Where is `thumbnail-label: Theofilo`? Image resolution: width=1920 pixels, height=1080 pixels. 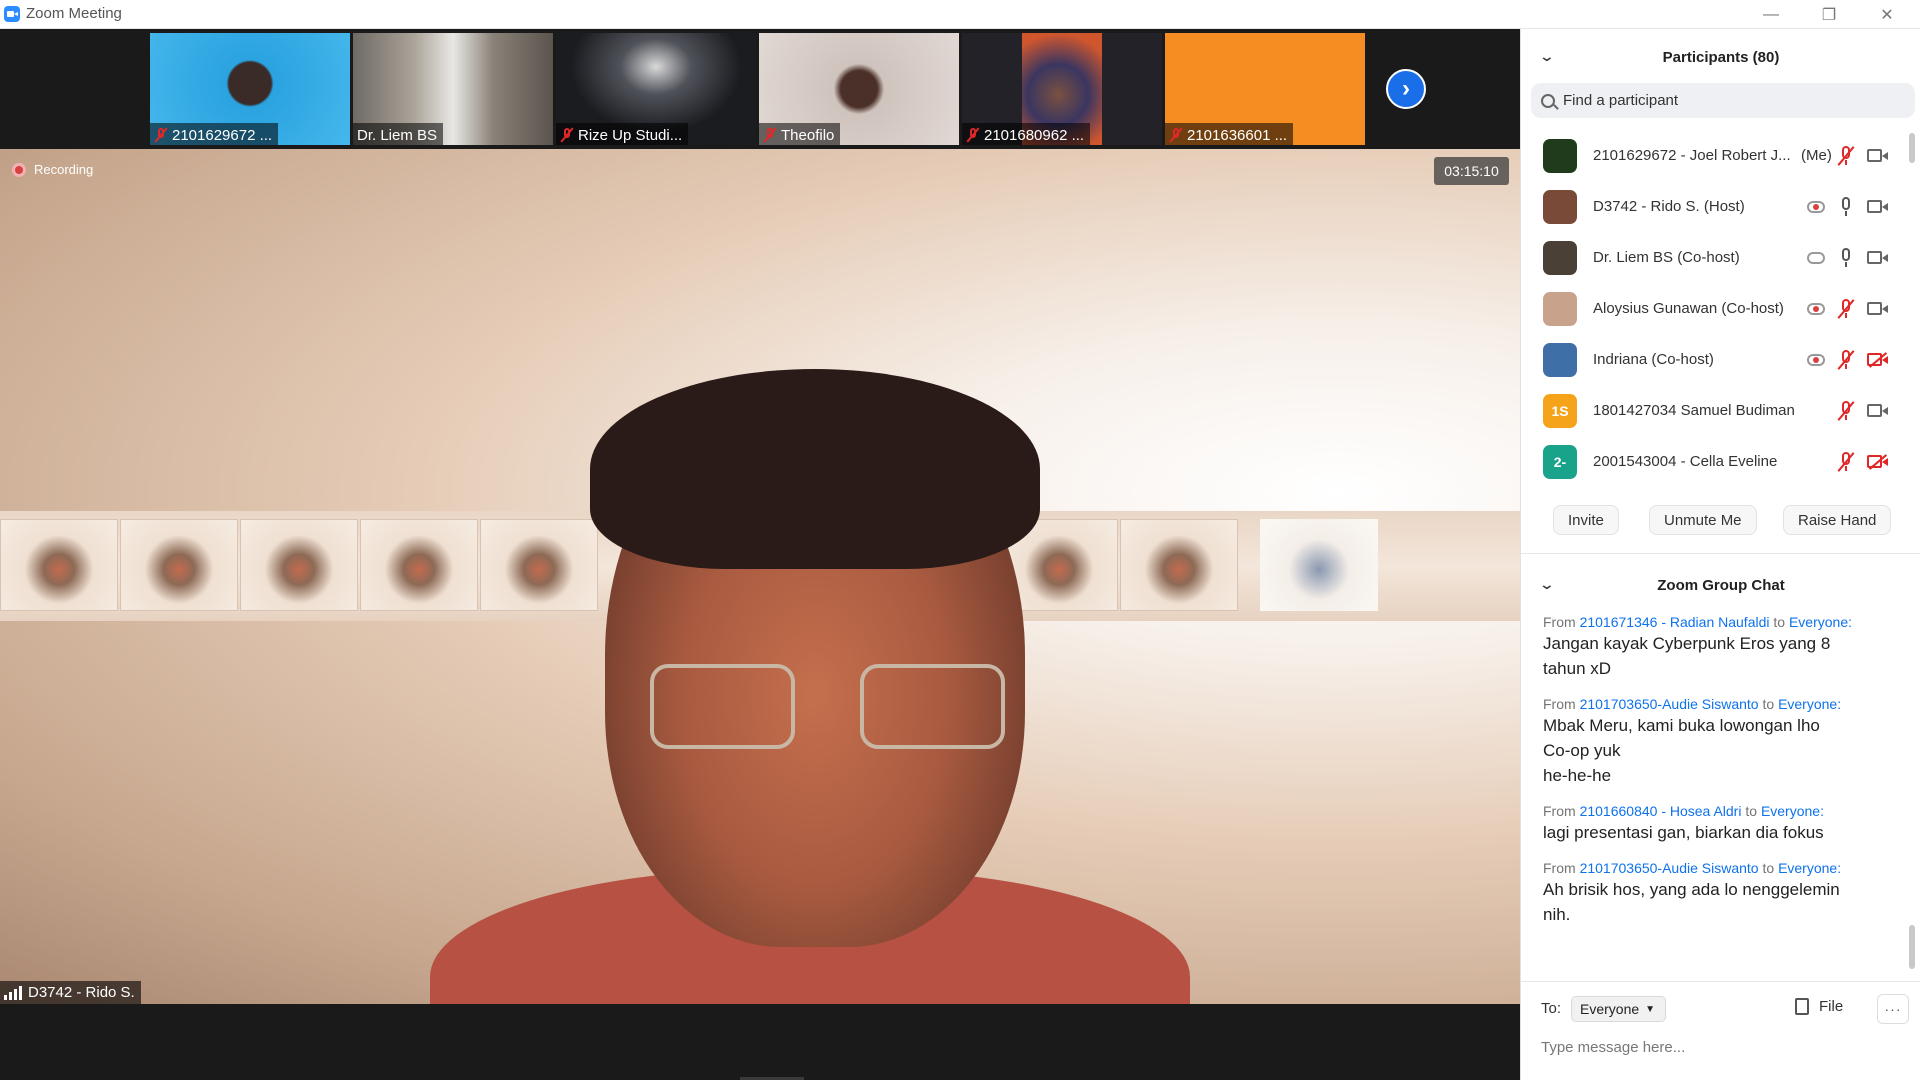 thumbnail-label: Theofilo is located at coordinates (800, 134).